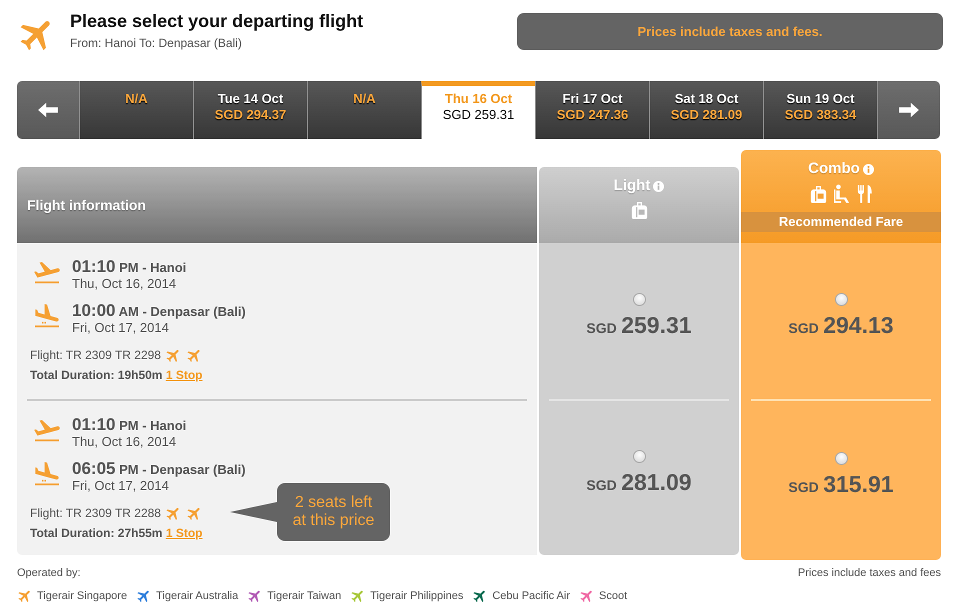 The height and width of the screenshot is (614, 960). What do you see at coordinates (417, 596) in the screenshot?
I see `airline-name: Tigerair Philippines` at bounding box center [417, 596].